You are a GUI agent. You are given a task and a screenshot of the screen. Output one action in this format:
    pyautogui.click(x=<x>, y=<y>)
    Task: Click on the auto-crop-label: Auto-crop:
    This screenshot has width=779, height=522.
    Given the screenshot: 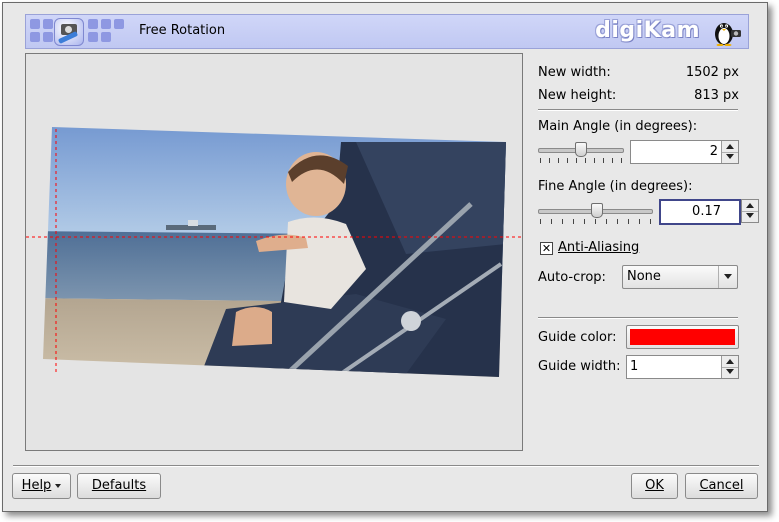 What is the action you would take?
    pyautogui.click(x=572, y=277)
    